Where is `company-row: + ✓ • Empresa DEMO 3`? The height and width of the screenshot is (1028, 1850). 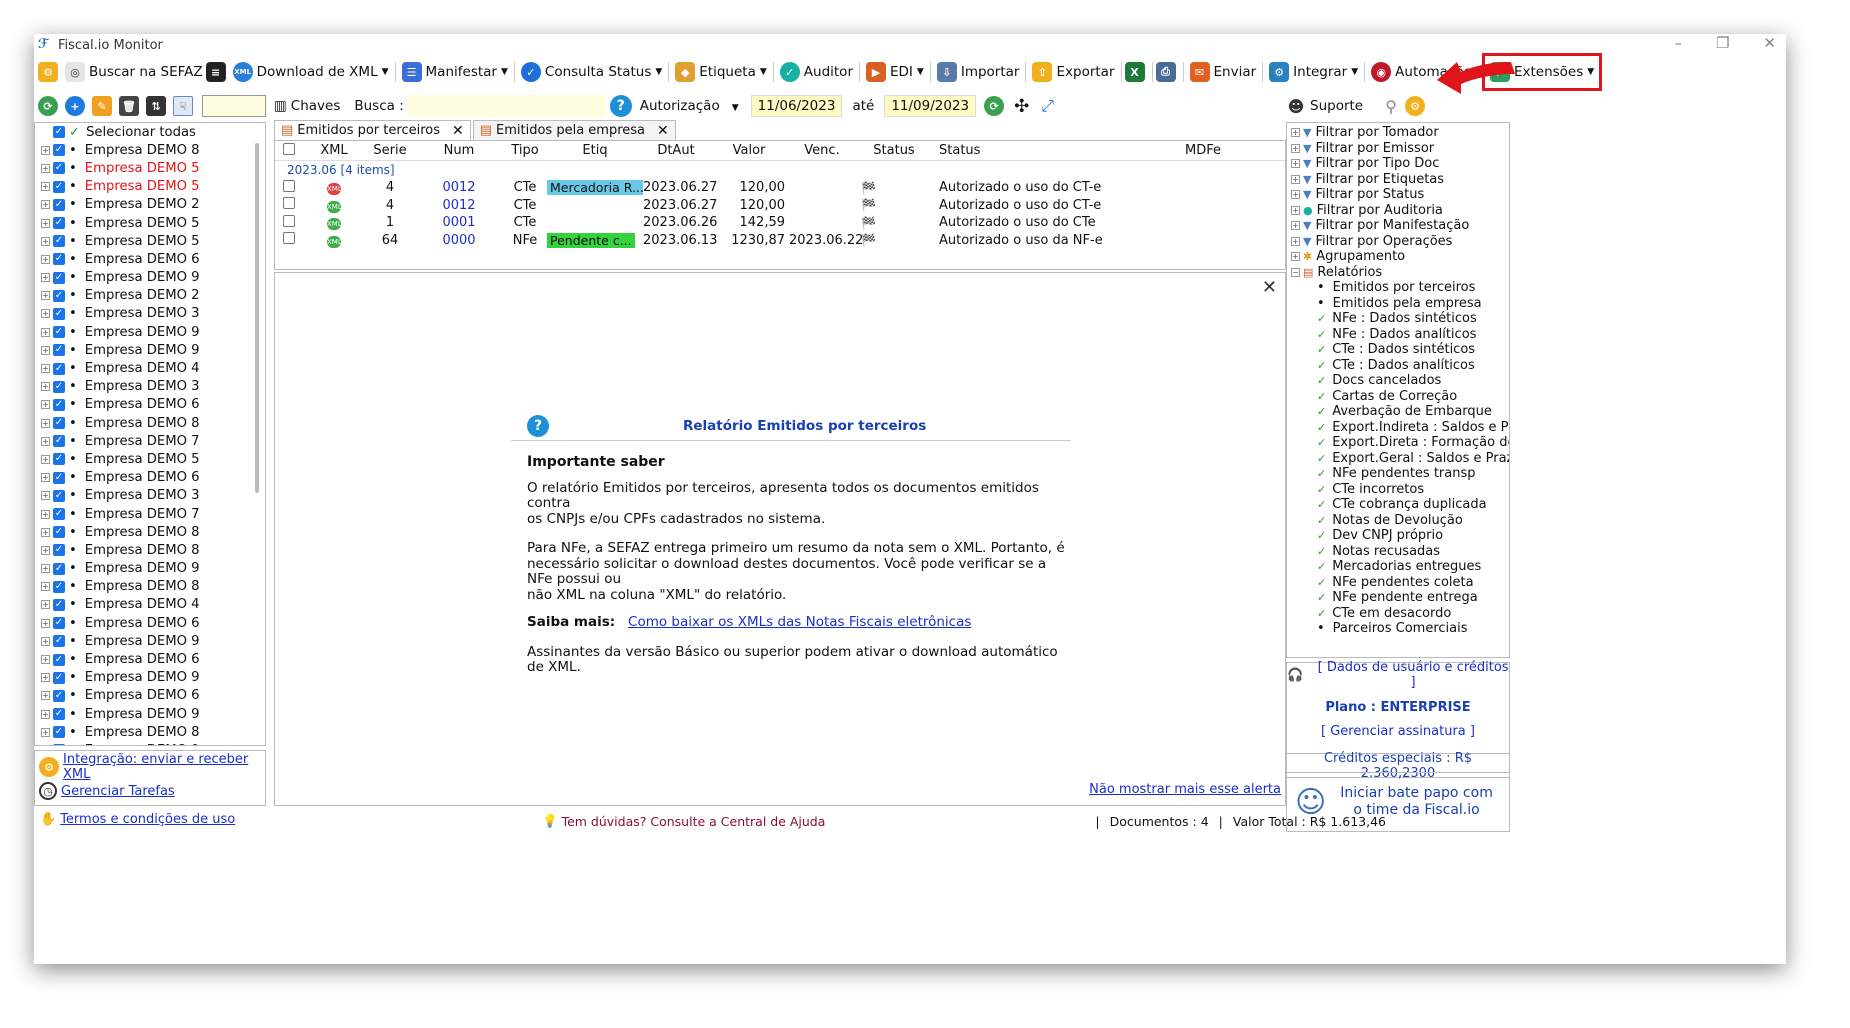
company-row: + ✓ • Empresa DEMO 3 is located at coordinates (146, 314).